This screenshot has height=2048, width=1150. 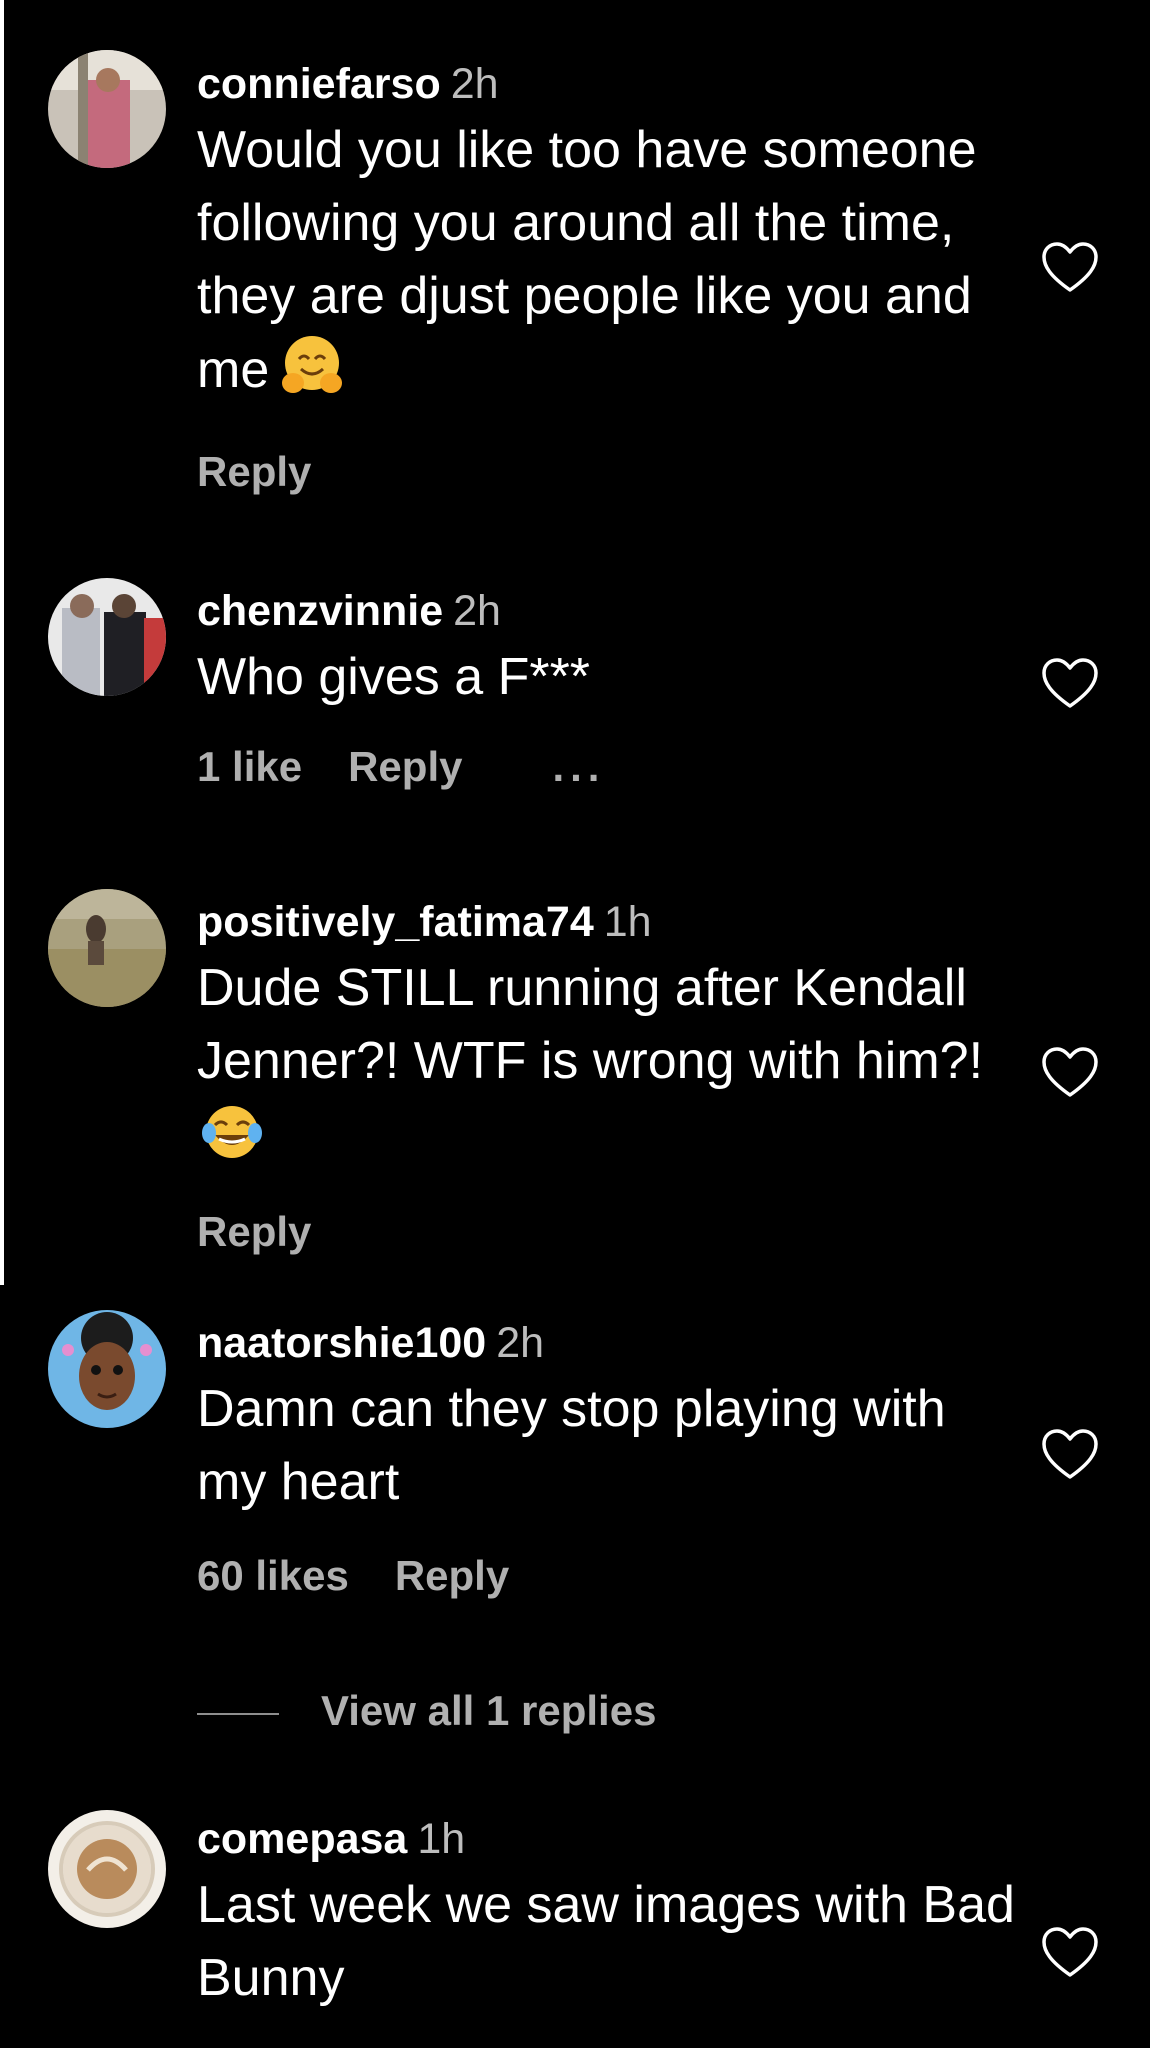 What do you see at coordinates (312, 366) in the screenshot?
I see `hugging-face-emoji-icon` at bounding box center [312, 366].